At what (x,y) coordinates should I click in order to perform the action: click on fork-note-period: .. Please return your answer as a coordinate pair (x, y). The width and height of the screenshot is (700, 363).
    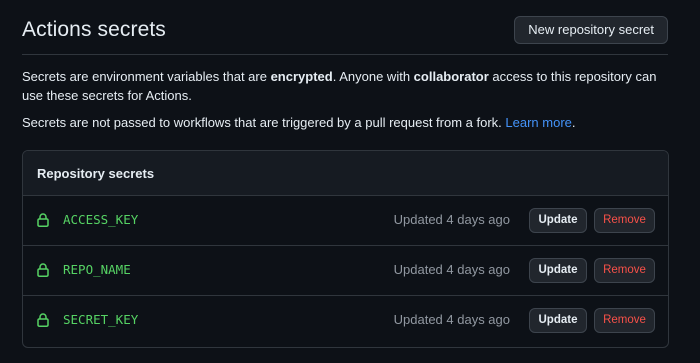
    Looking at the image, I should click on (573, 122).